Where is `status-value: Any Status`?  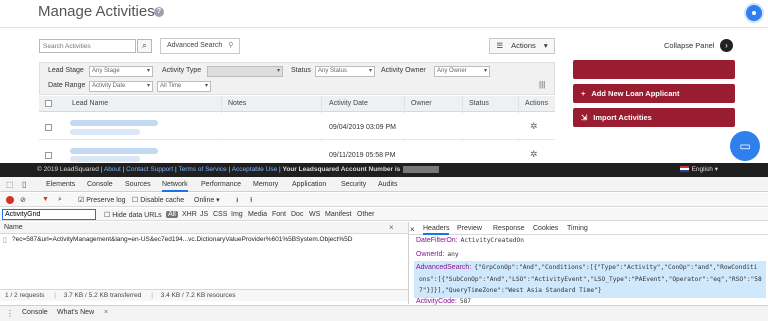 status-value: Any Status is located at coordinates (333, 71).